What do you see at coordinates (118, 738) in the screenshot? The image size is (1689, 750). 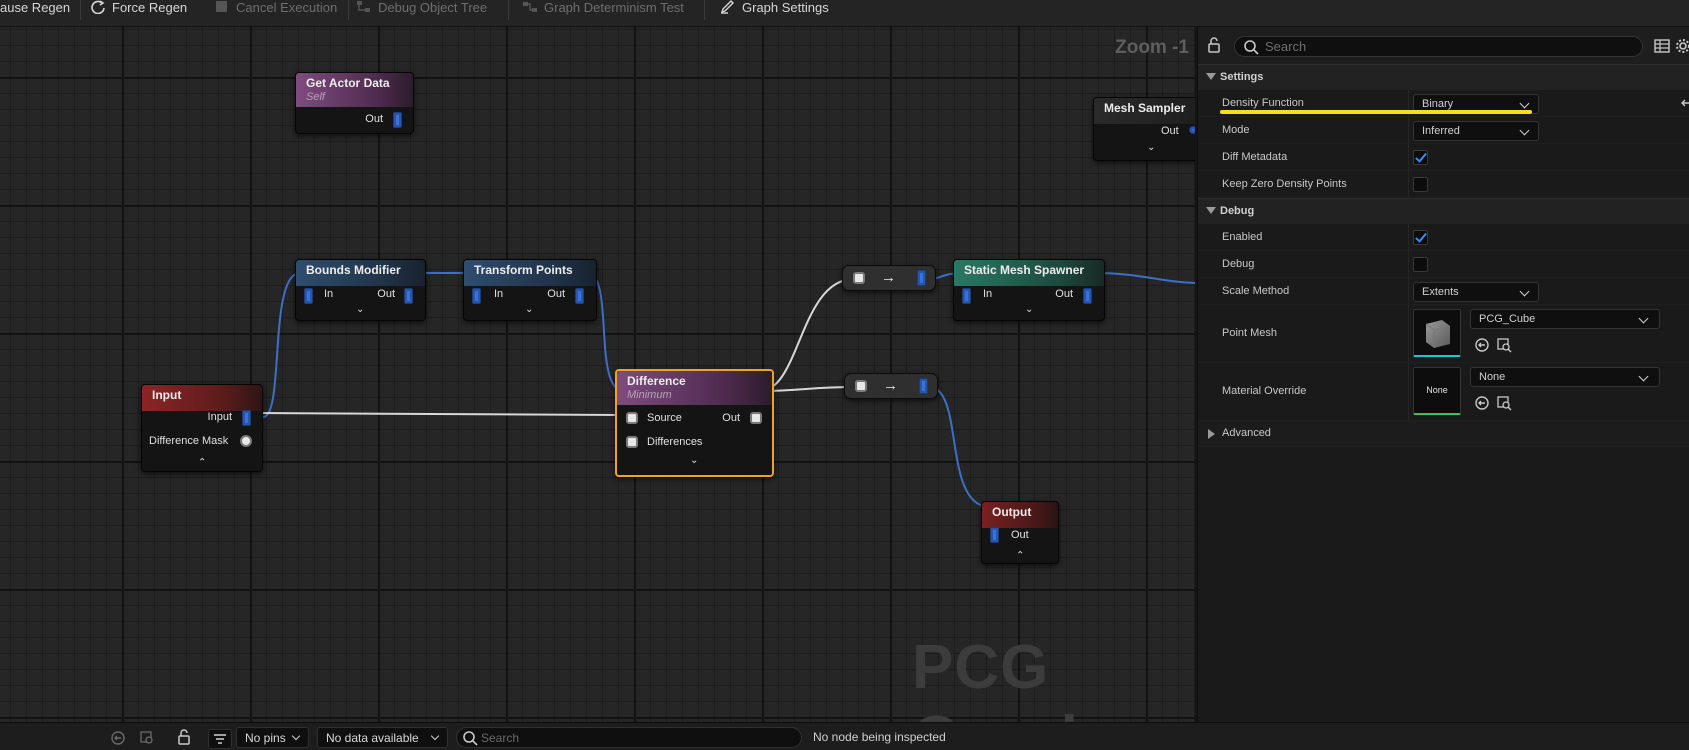 I see `back-arrow-icon` at bounding box center [118, 738].